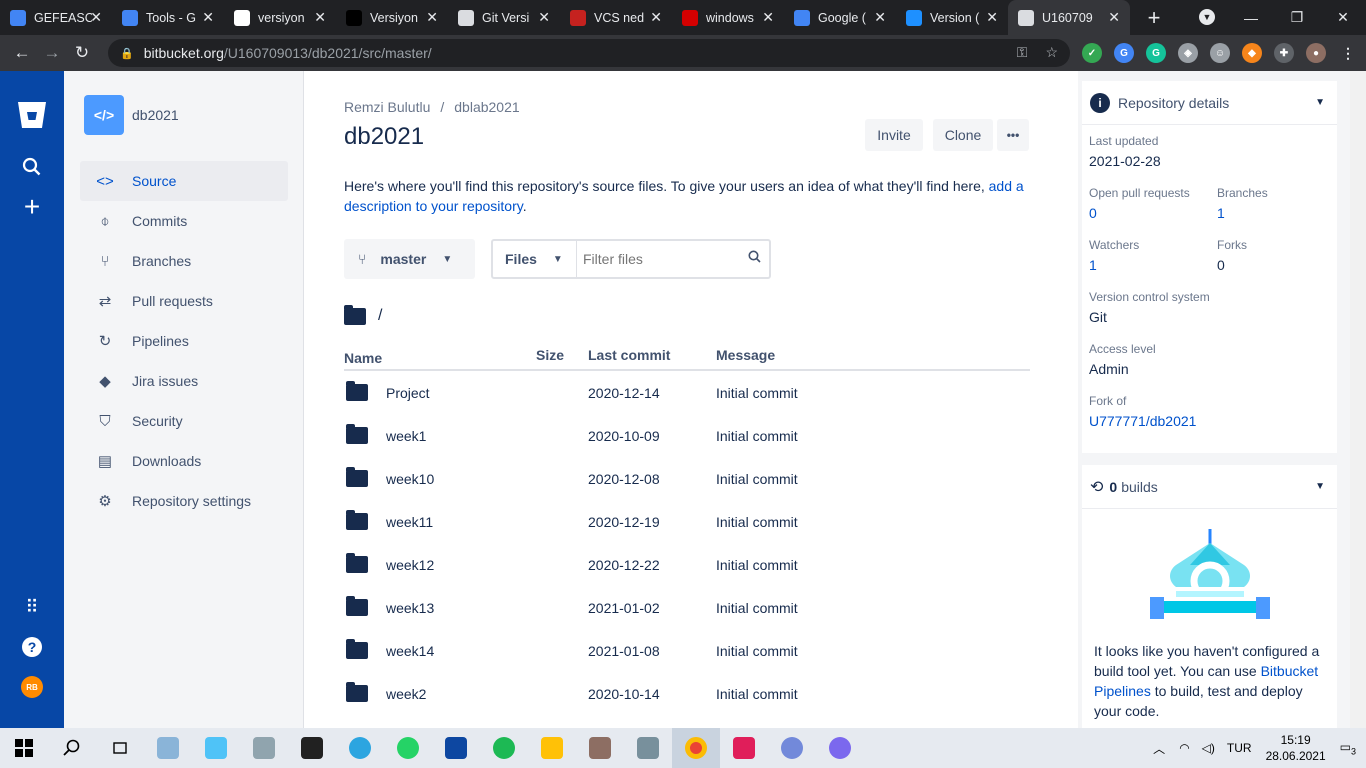 This screenshot has width=1366, height=768. What do you see at coordinates (168, 748) in the screenshot?
I see `taskbar-app-settings-icon` at bounding box center [168, 748].